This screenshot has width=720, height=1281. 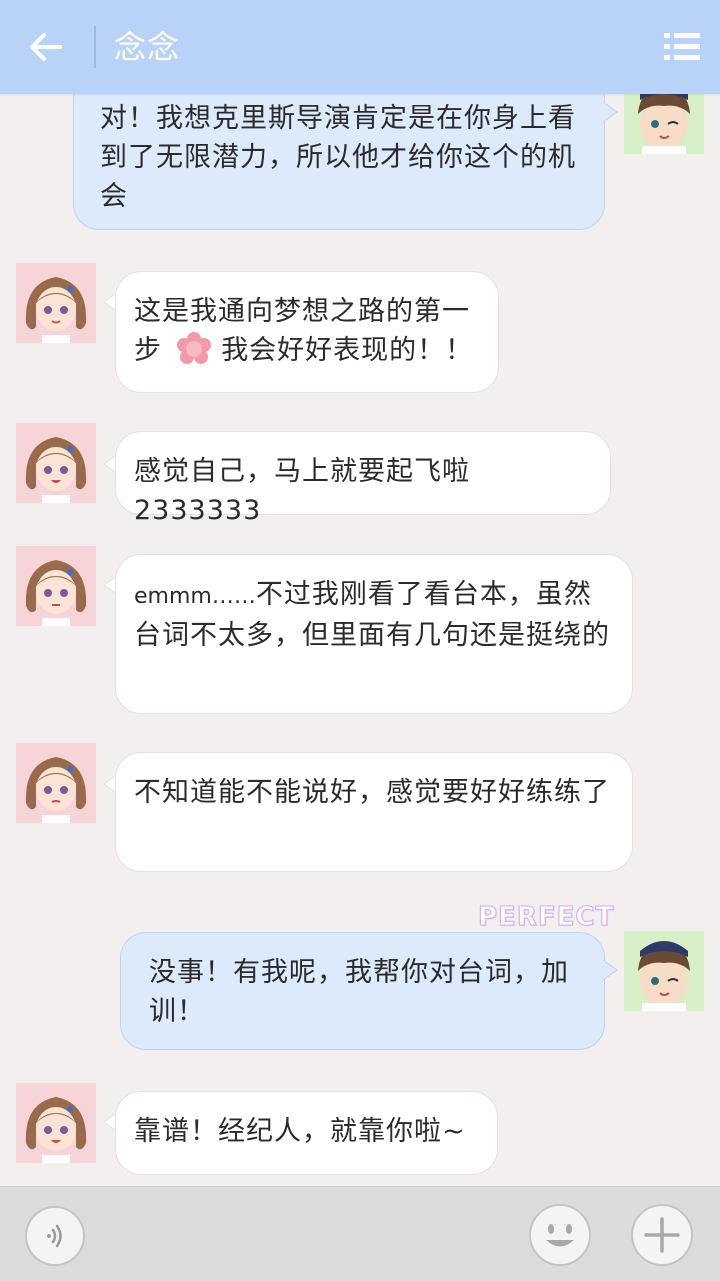 I want to click on message-text: 靠谱！经纪人，就靠你啦~, so click(x=300, y=1131).